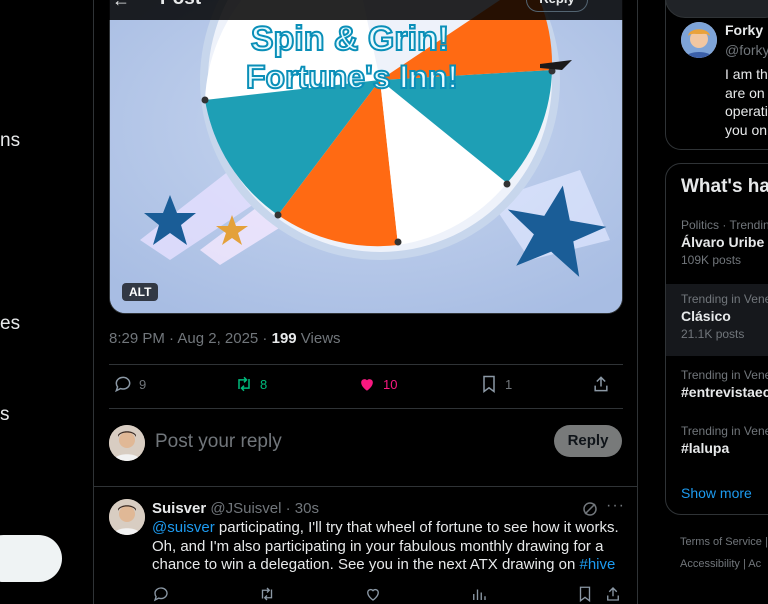  Describe the element at coordinates (366, 444) in the screenshot. I see `reply-composer: Post your reply Reply` at that location.